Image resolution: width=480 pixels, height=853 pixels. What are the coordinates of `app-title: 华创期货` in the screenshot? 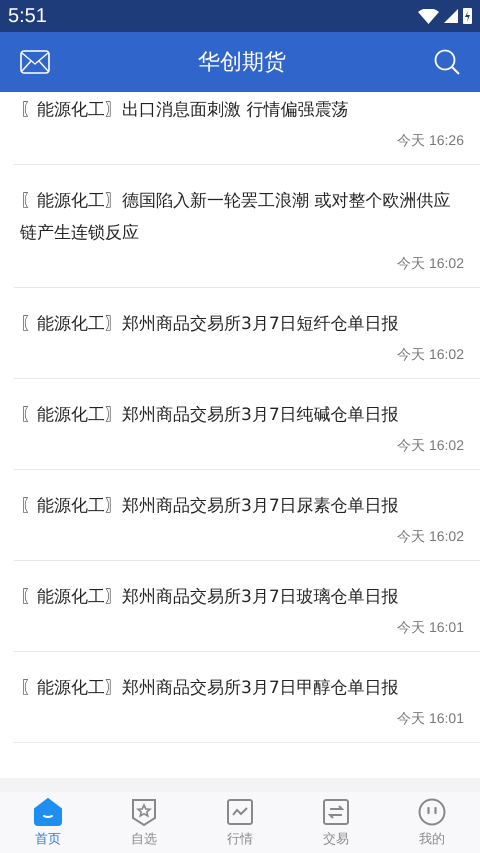 It's located at (242, 63).